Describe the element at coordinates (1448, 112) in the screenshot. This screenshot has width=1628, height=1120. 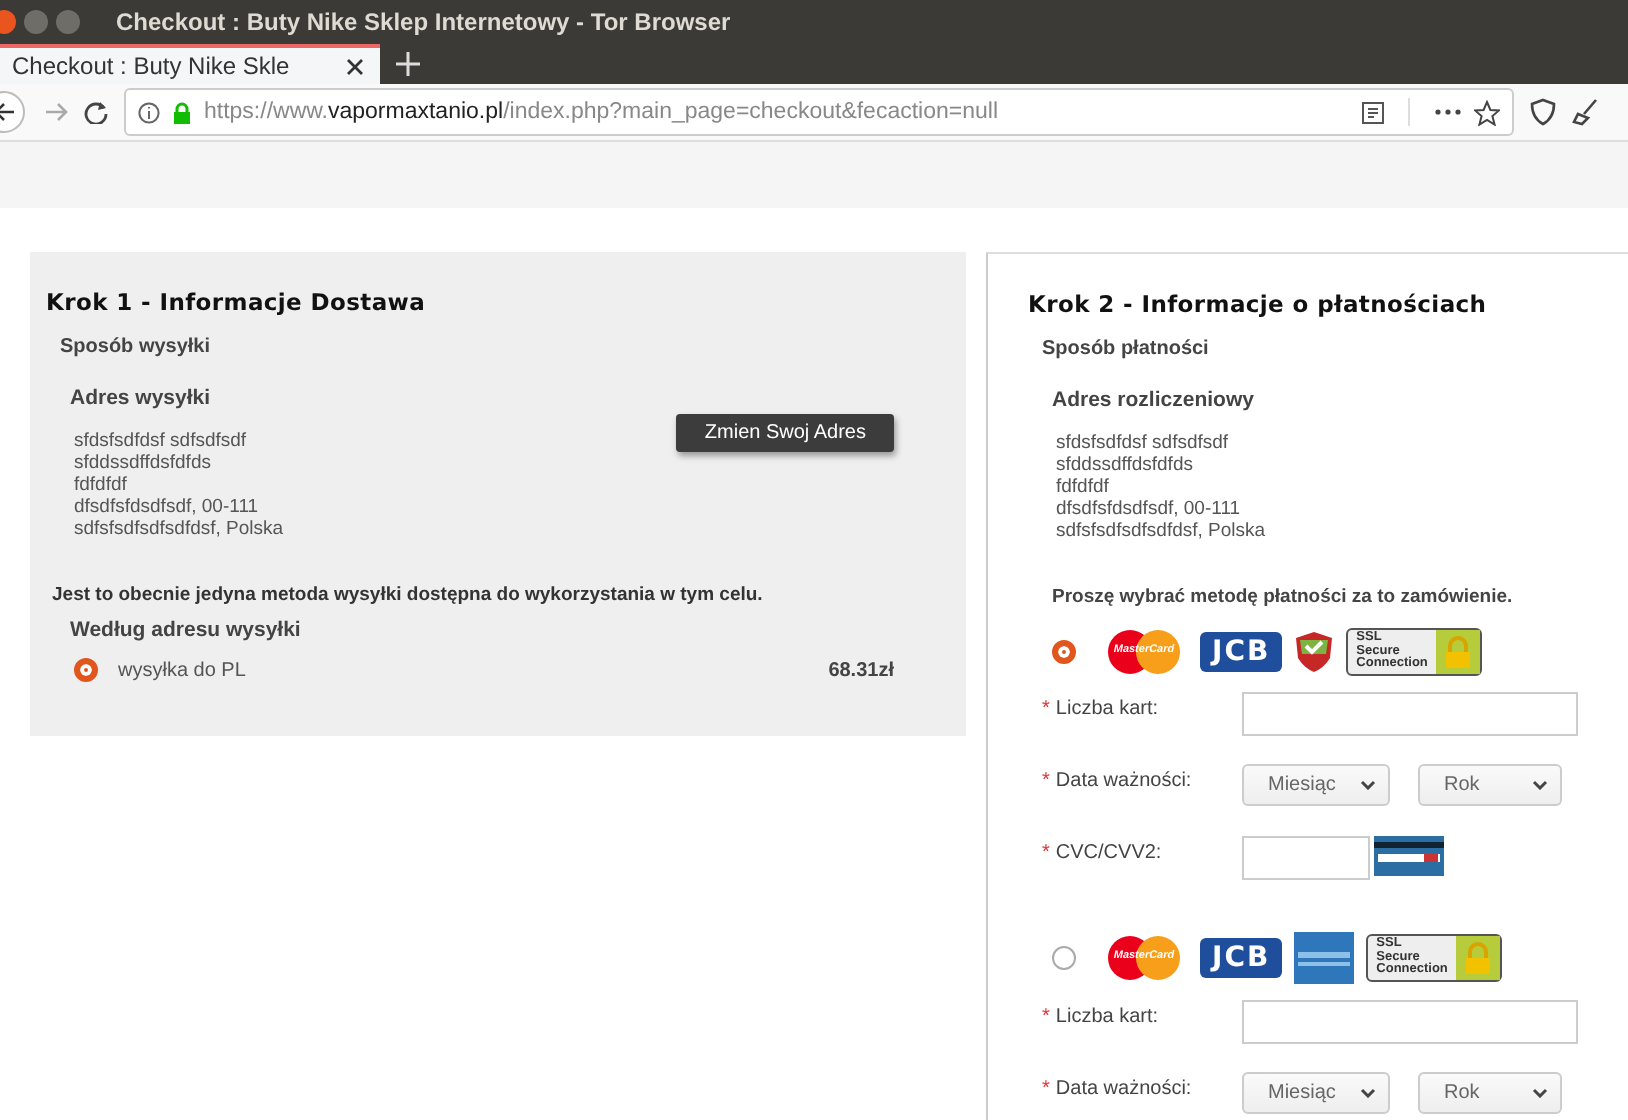
I see `more-icon` at that location.